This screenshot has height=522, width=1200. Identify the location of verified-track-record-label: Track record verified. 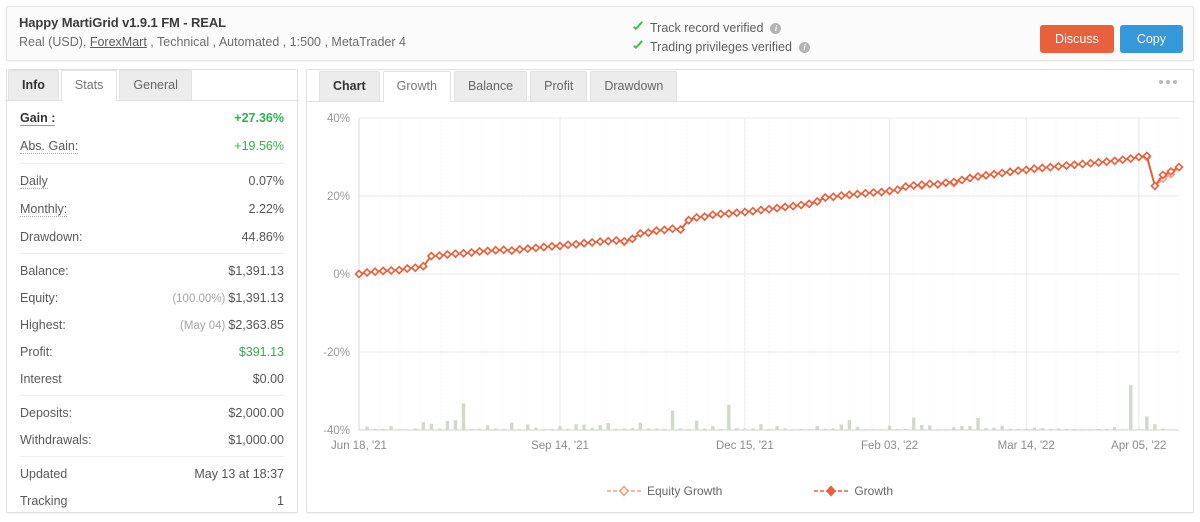
(707, 28).